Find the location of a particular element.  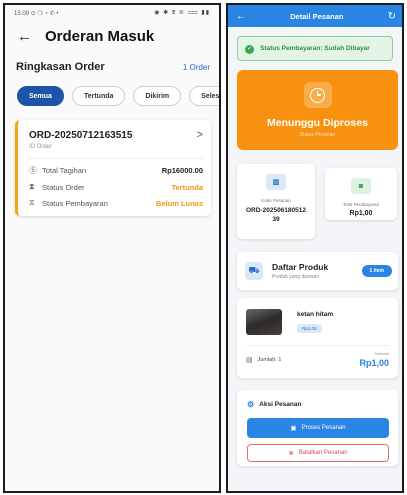

order-code-card: ▥ Kode Pesanan ORD-20250618051239 is located at coordinates (276, 201).